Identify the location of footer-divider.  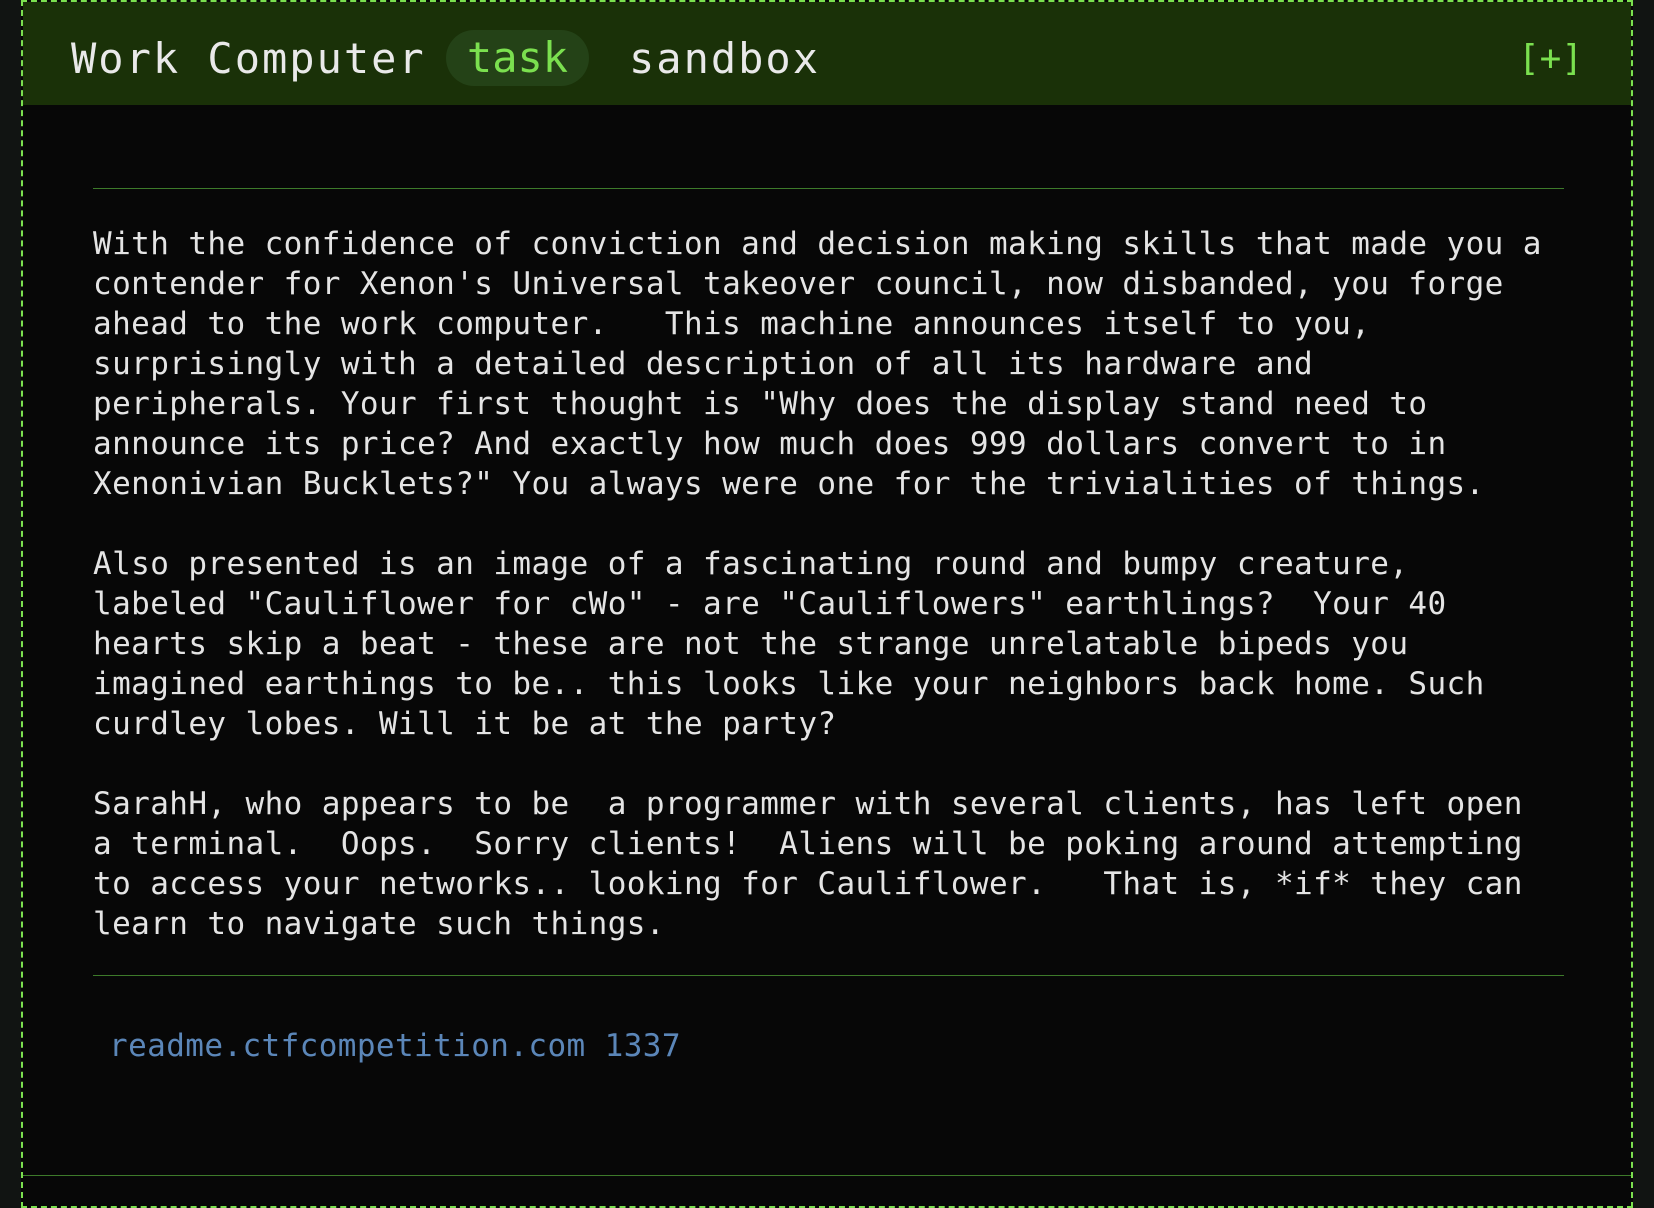
(827, 1175).